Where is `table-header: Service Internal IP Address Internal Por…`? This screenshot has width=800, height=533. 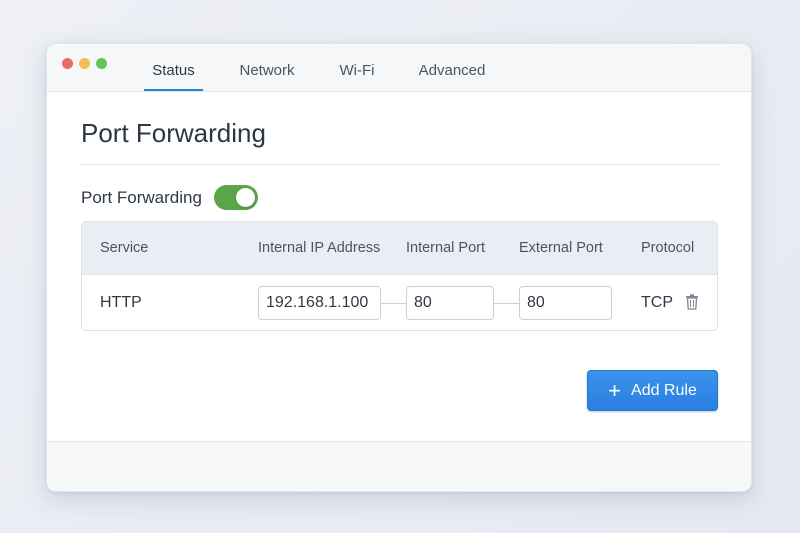 table-header: Service Internal IP Address Internal Por… is located at coordinates (399, 248).